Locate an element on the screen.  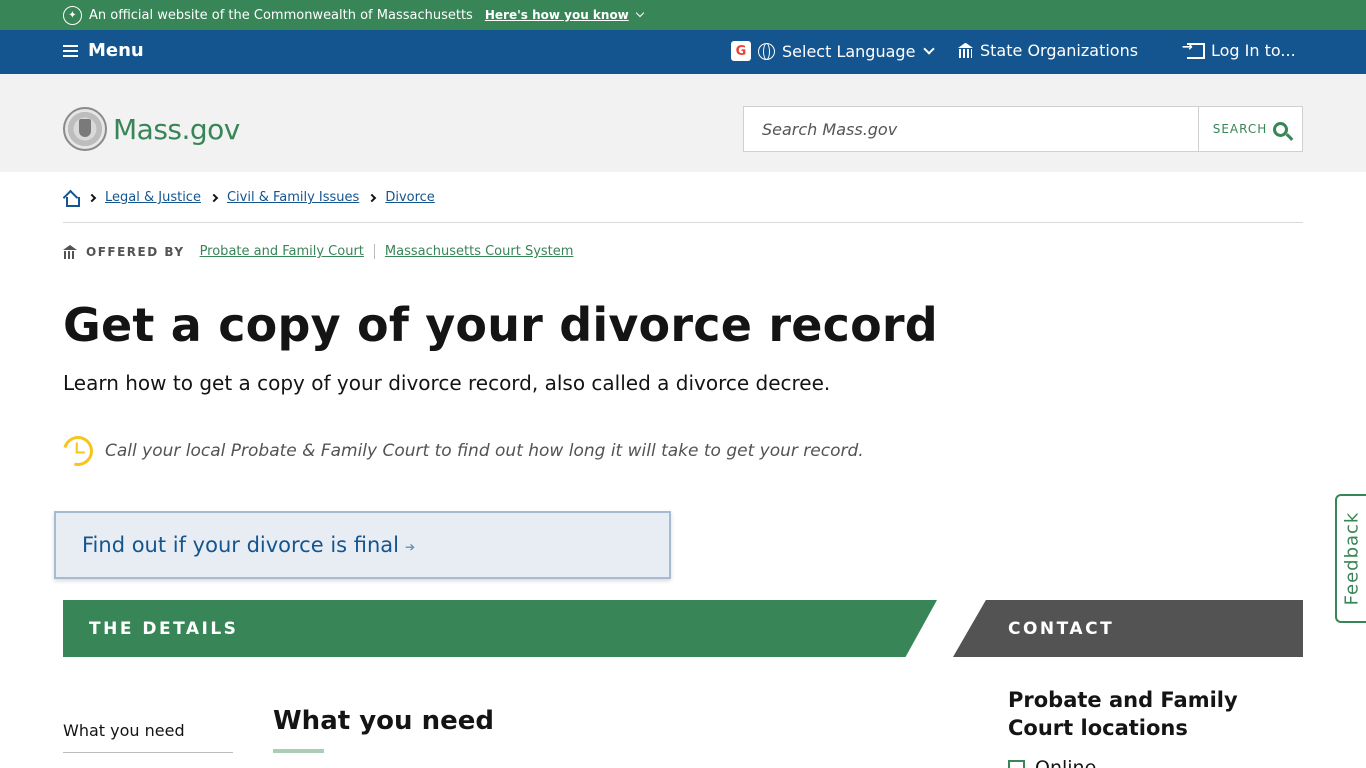
checkbox-icon is located at coordinates (1016, 763).